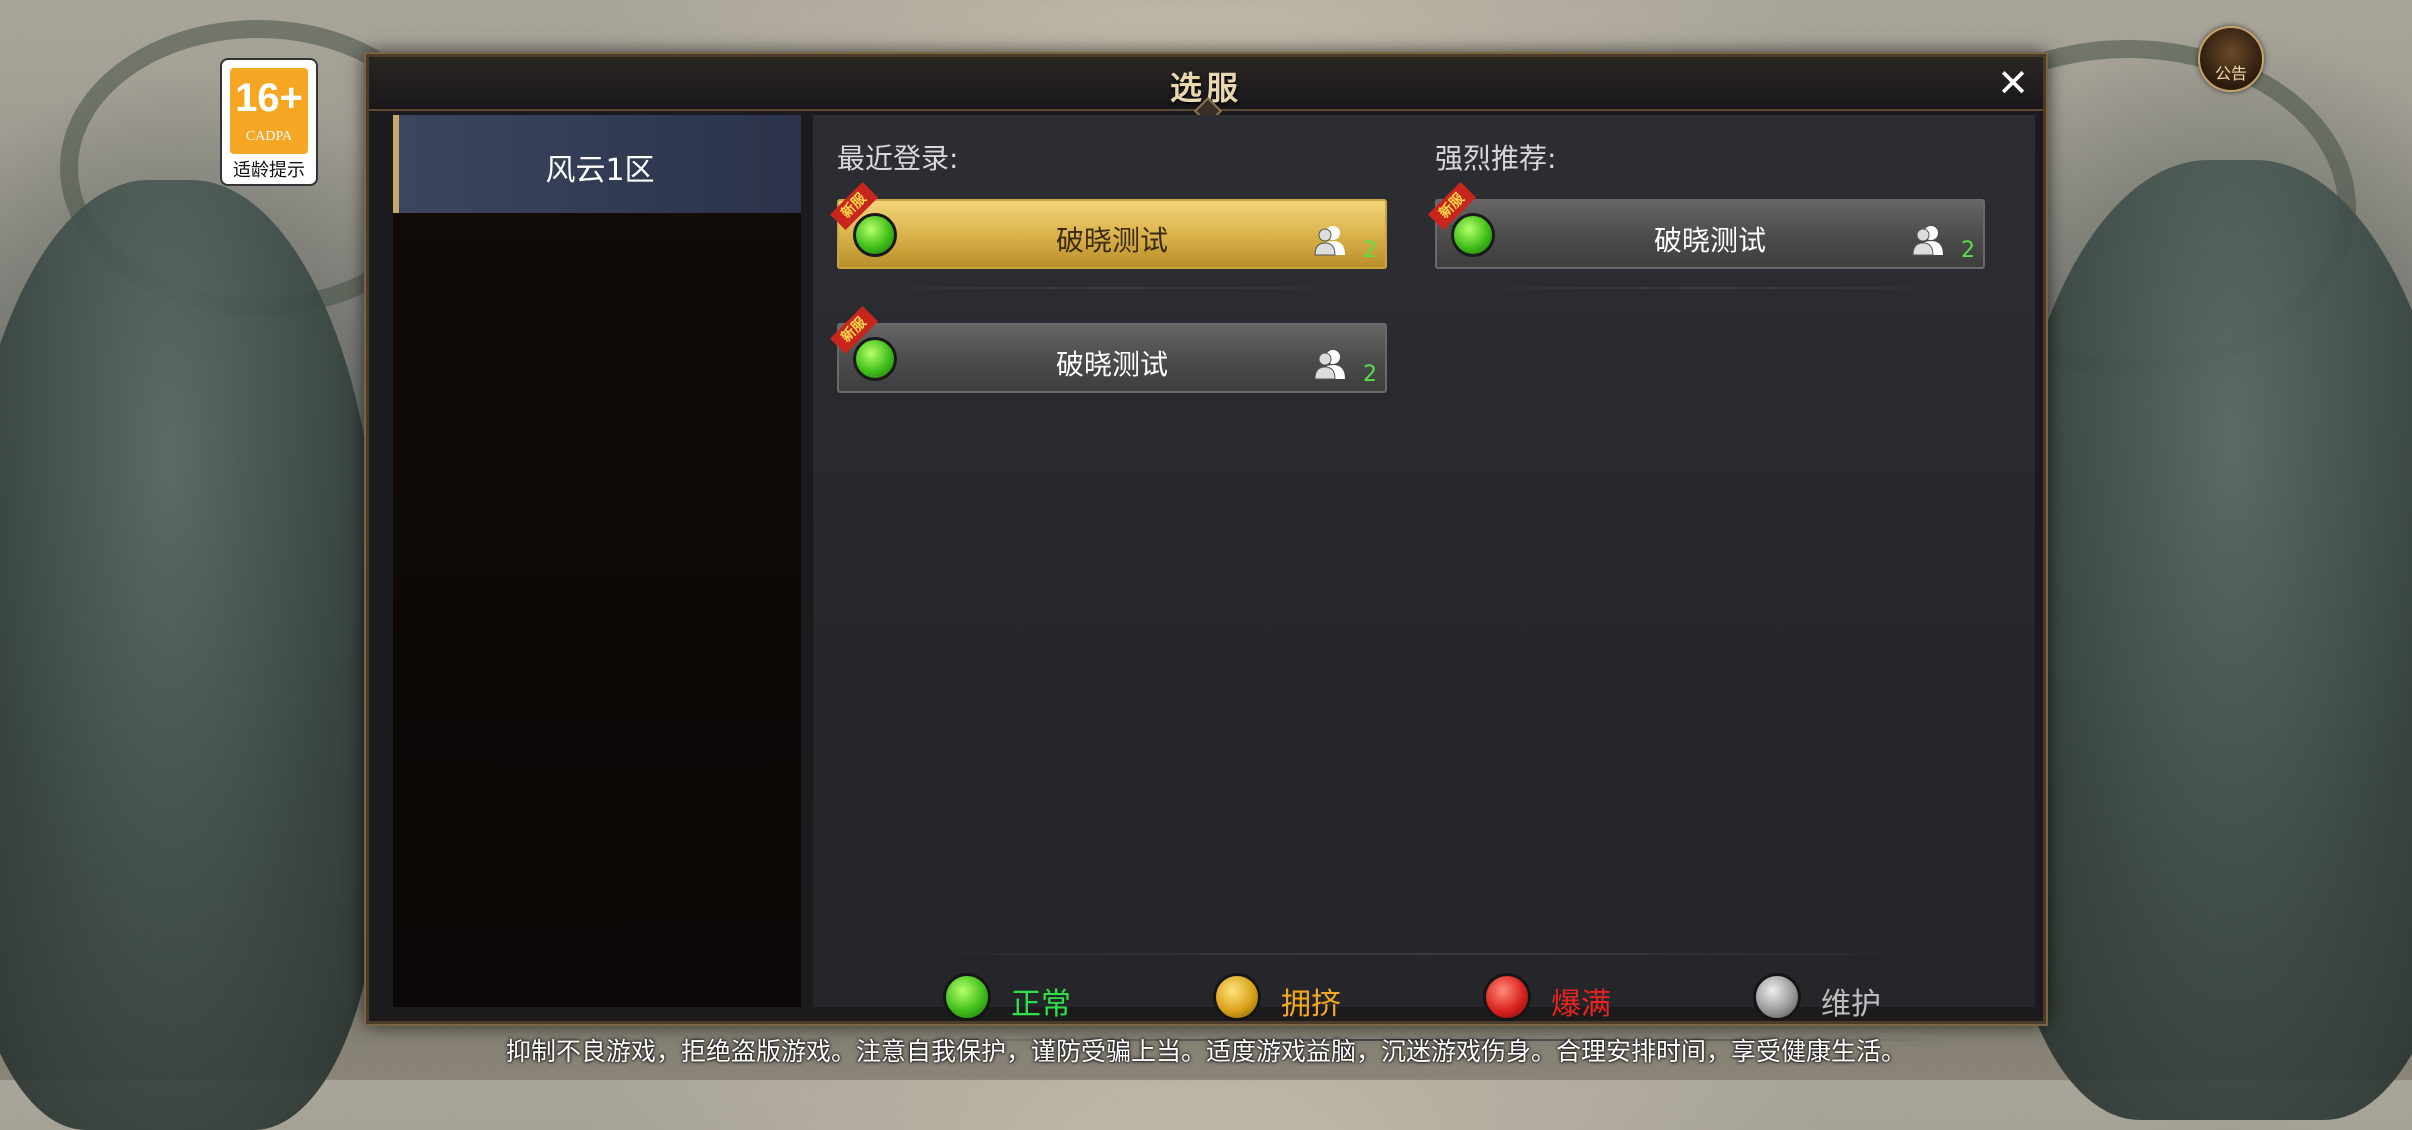 Image resolution: width=2412 pixels, height=1130 pixels. I want to click on legend-label: 正常, so click(1041, 1004).